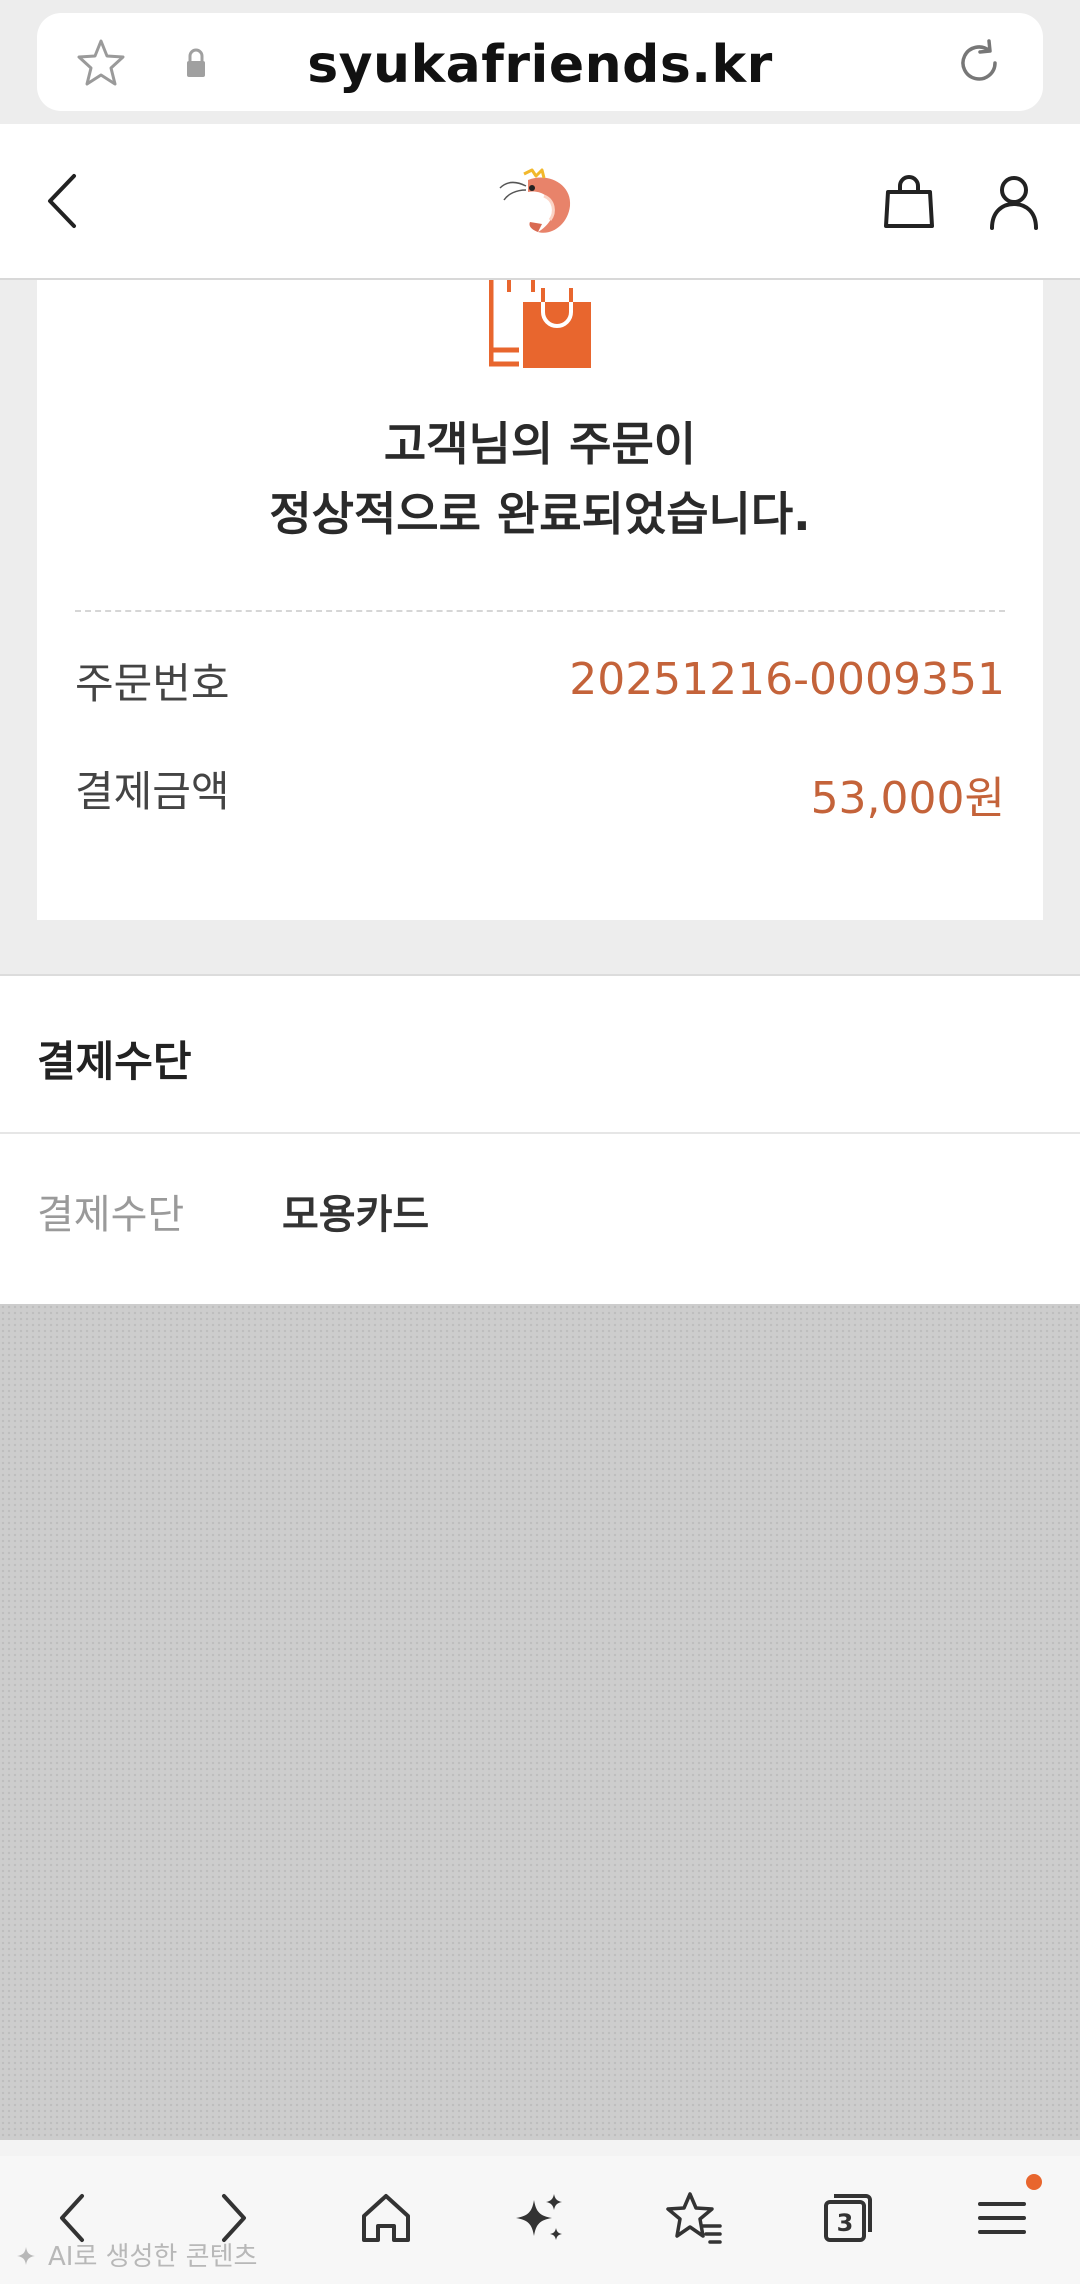 The height and width of the screenshot is (2284, 1080). I want to click on order-number-label: 주문번호, so click(152, 683).